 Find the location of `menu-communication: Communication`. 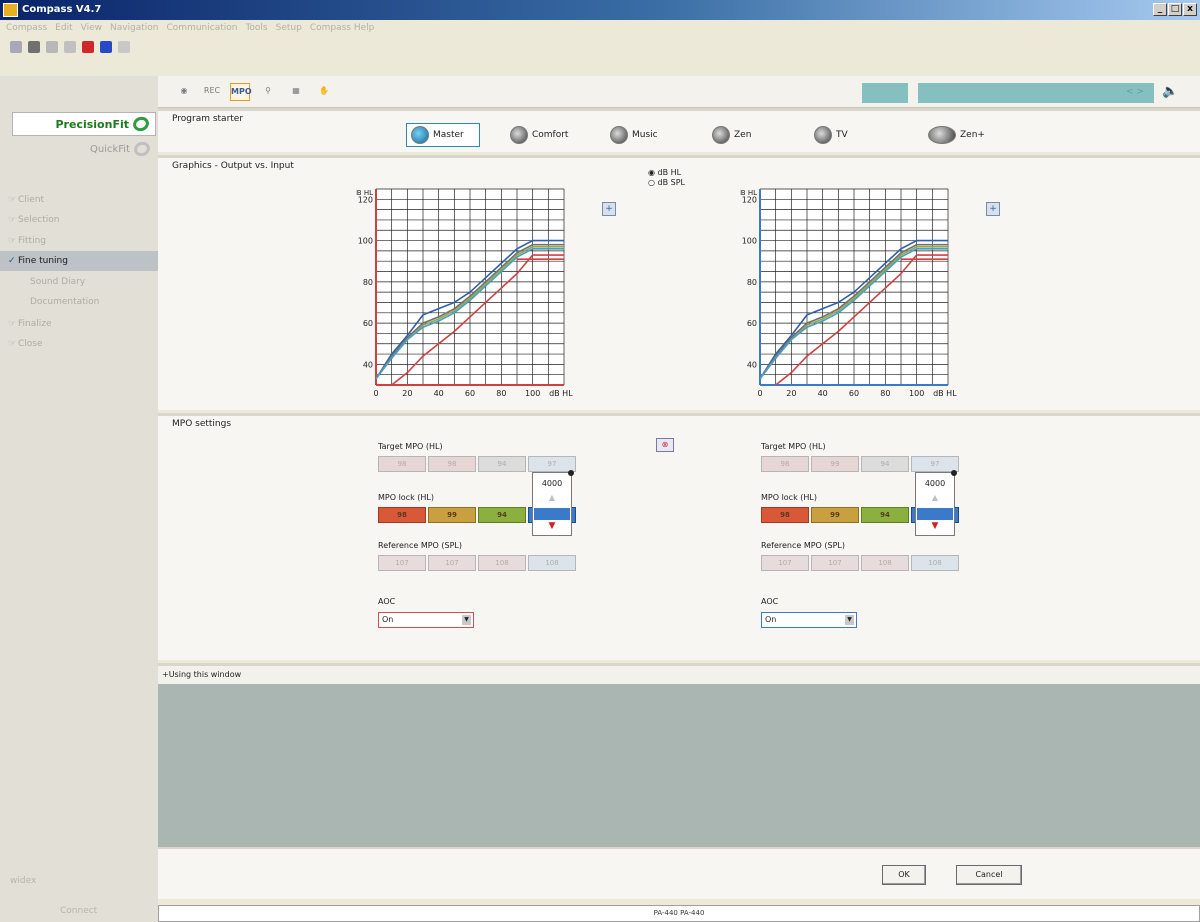

menu-communication: Communication is located at coordinates (202, 28).